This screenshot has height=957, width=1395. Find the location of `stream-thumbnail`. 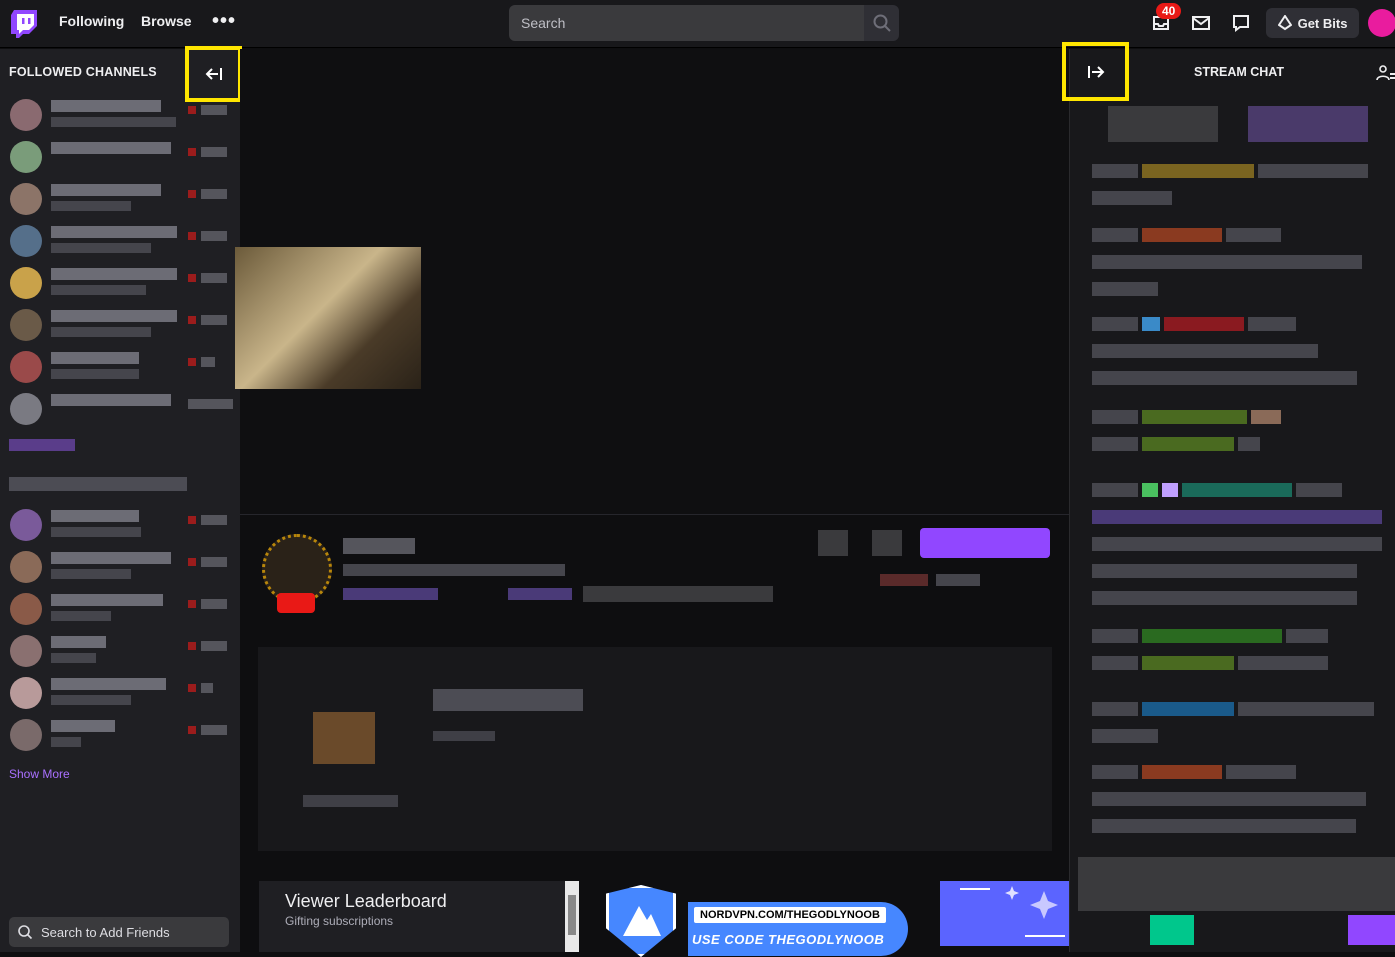

stream-thumbnail is located at coordinates (328, 318).